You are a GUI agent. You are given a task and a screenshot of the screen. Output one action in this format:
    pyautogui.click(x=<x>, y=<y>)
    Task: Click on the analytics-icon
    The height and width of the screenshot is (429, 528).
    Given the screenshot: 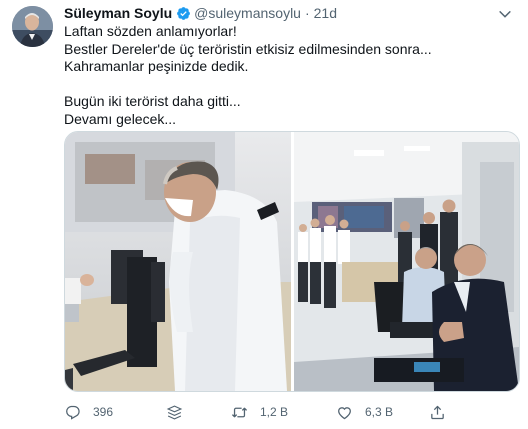 What is the action you would take?
    pyautogui.click(x=174, y=412)
    